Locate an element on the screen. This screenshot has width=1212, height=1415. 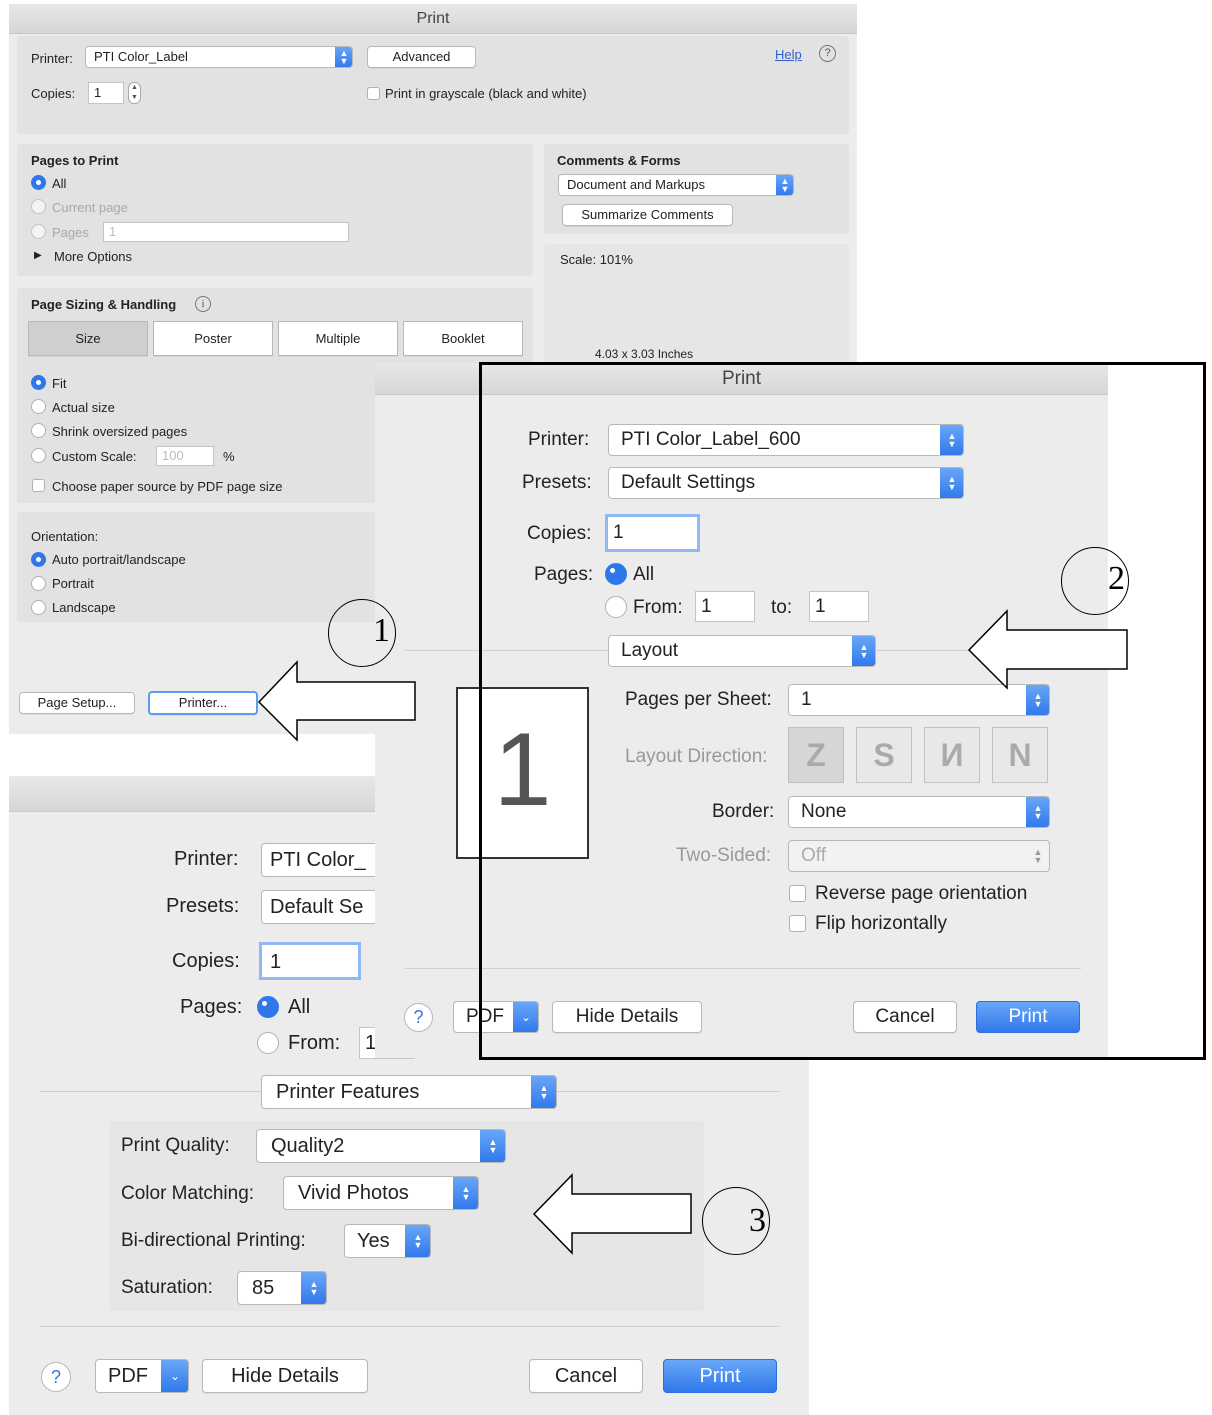
shrink-label: Shrink oversized pages is located at coordinates (120, 431).